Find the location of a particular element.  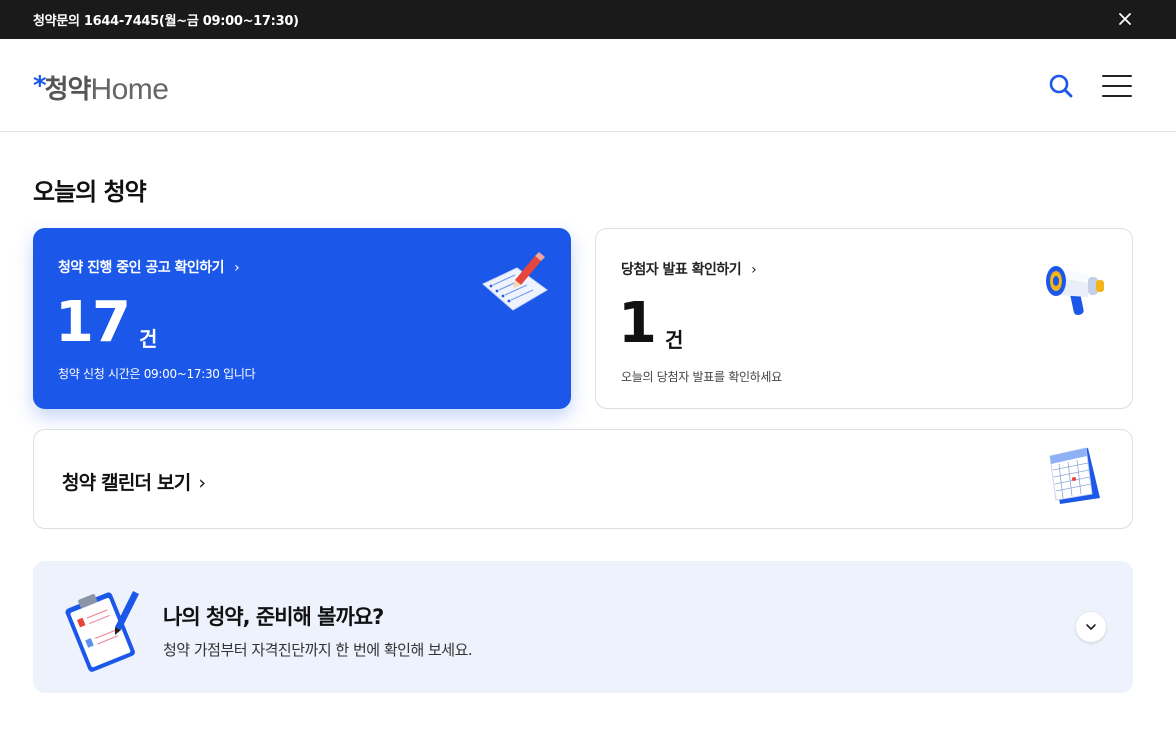

winner-card-title: 당첨자 발표 확인하기 › is located at coordinates (689, 269).